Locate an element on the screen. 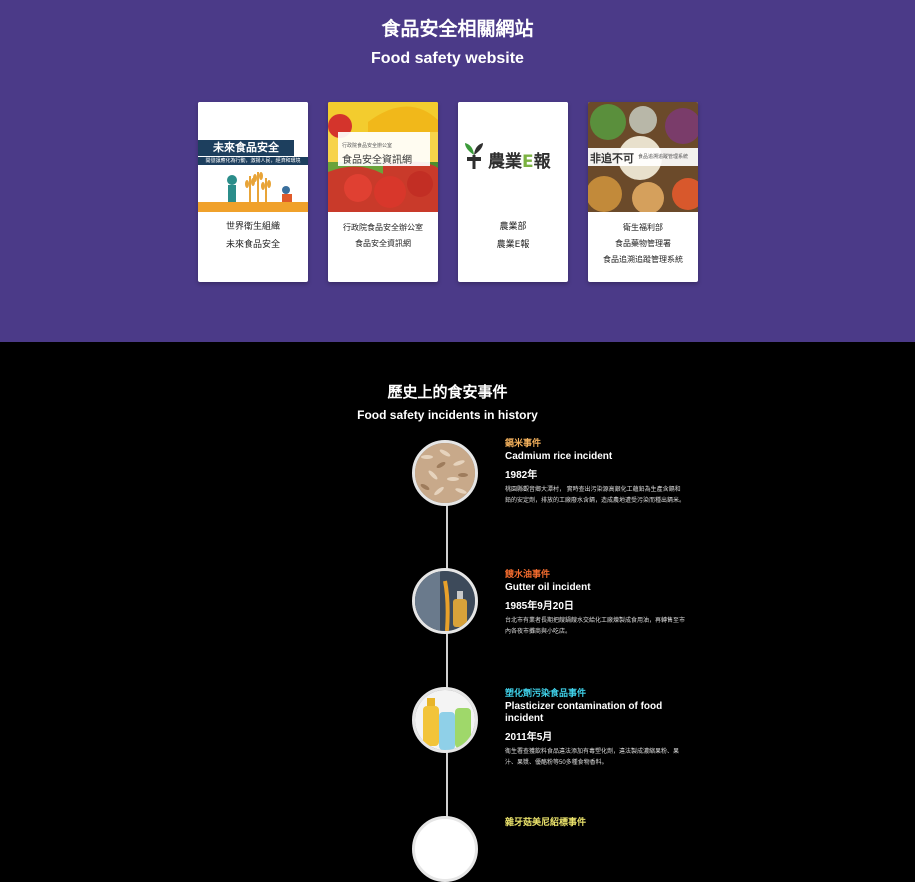  card-food-traceability: 非追不可 食品追溯追蹤管理系統 衛生福利部 食品藥物管理署 食品追溯追蹤管理系統 is located at coordinates (643, 192).